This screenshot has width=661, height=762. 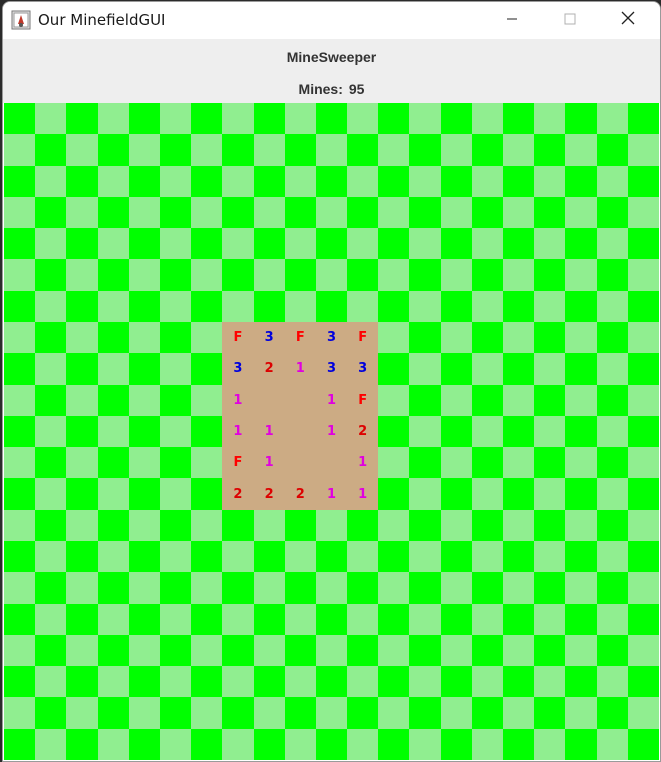 I want to click on empty-revealed-cell, so click(x=300, y=431).